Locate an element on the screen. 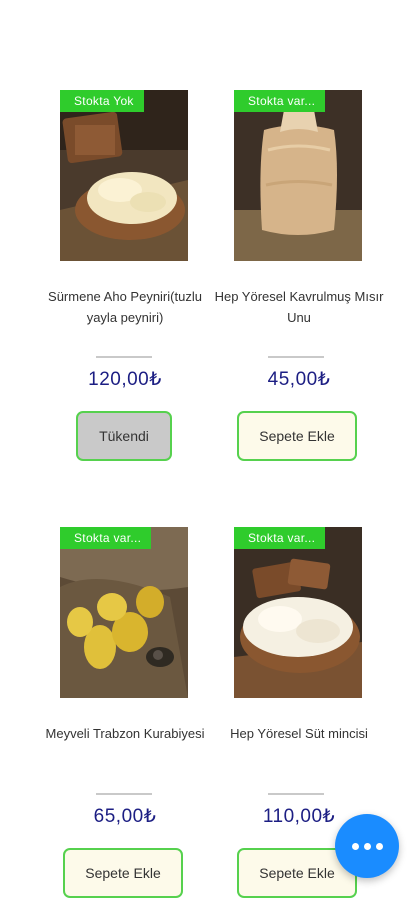 The height and width of the screenshot is (900, 420). sold-out-button: Tükendi is located at coordinates (124, 436).